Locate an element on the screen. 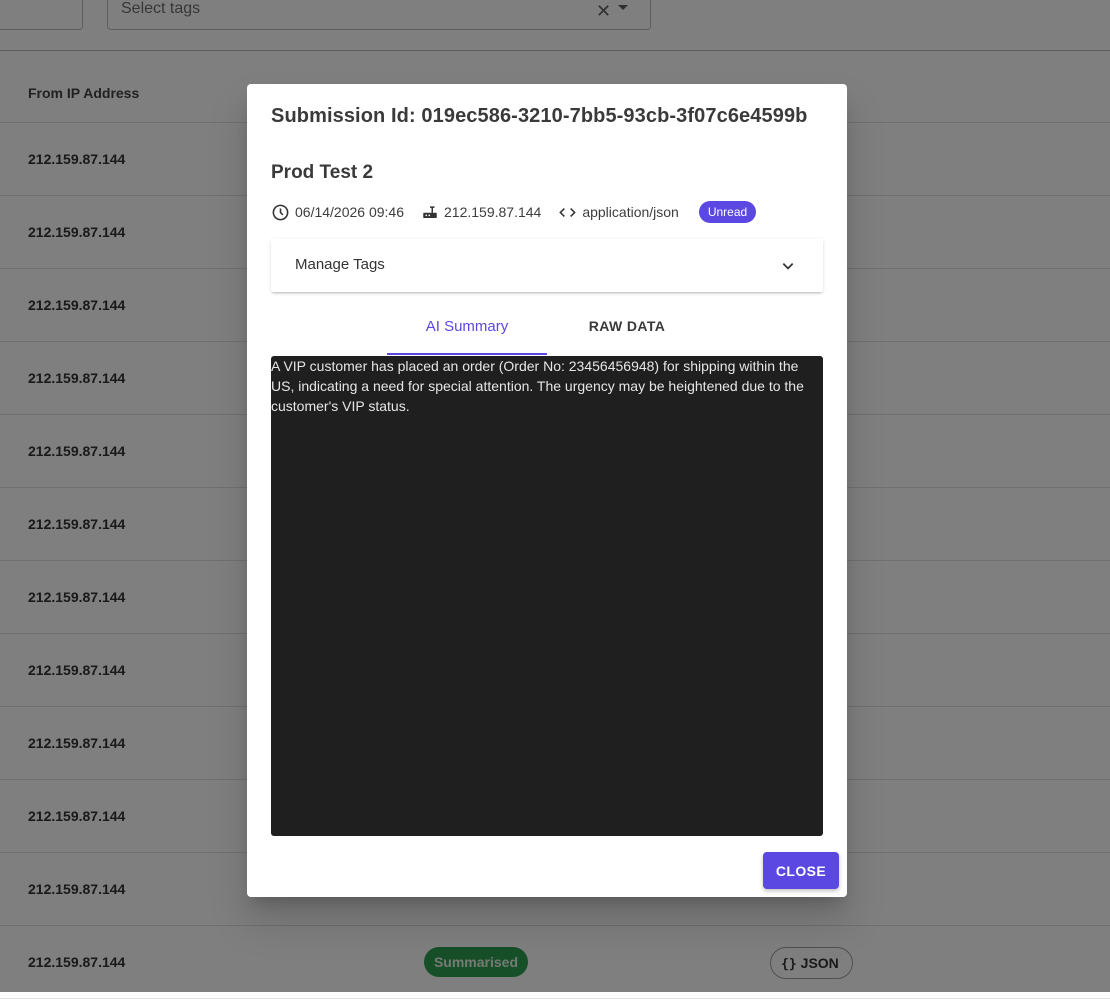  tab-raw-data-label: RAW DATA is located at coordinates (627, 326).